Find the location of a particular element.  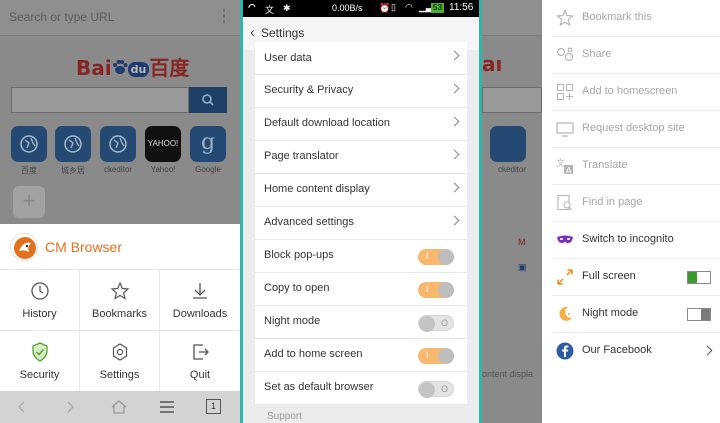

menu-item-translate: 文A Translate is located at coordinates (636, 166).